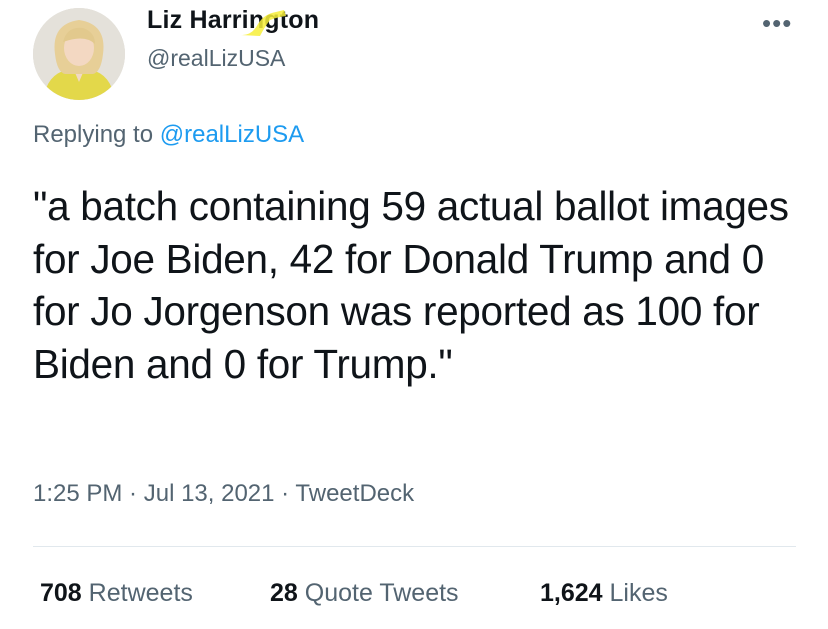  Describe the element at coordinates (209, 493) in the screenshot. I see `tweet-date: Jul 13, 2021` at that location.